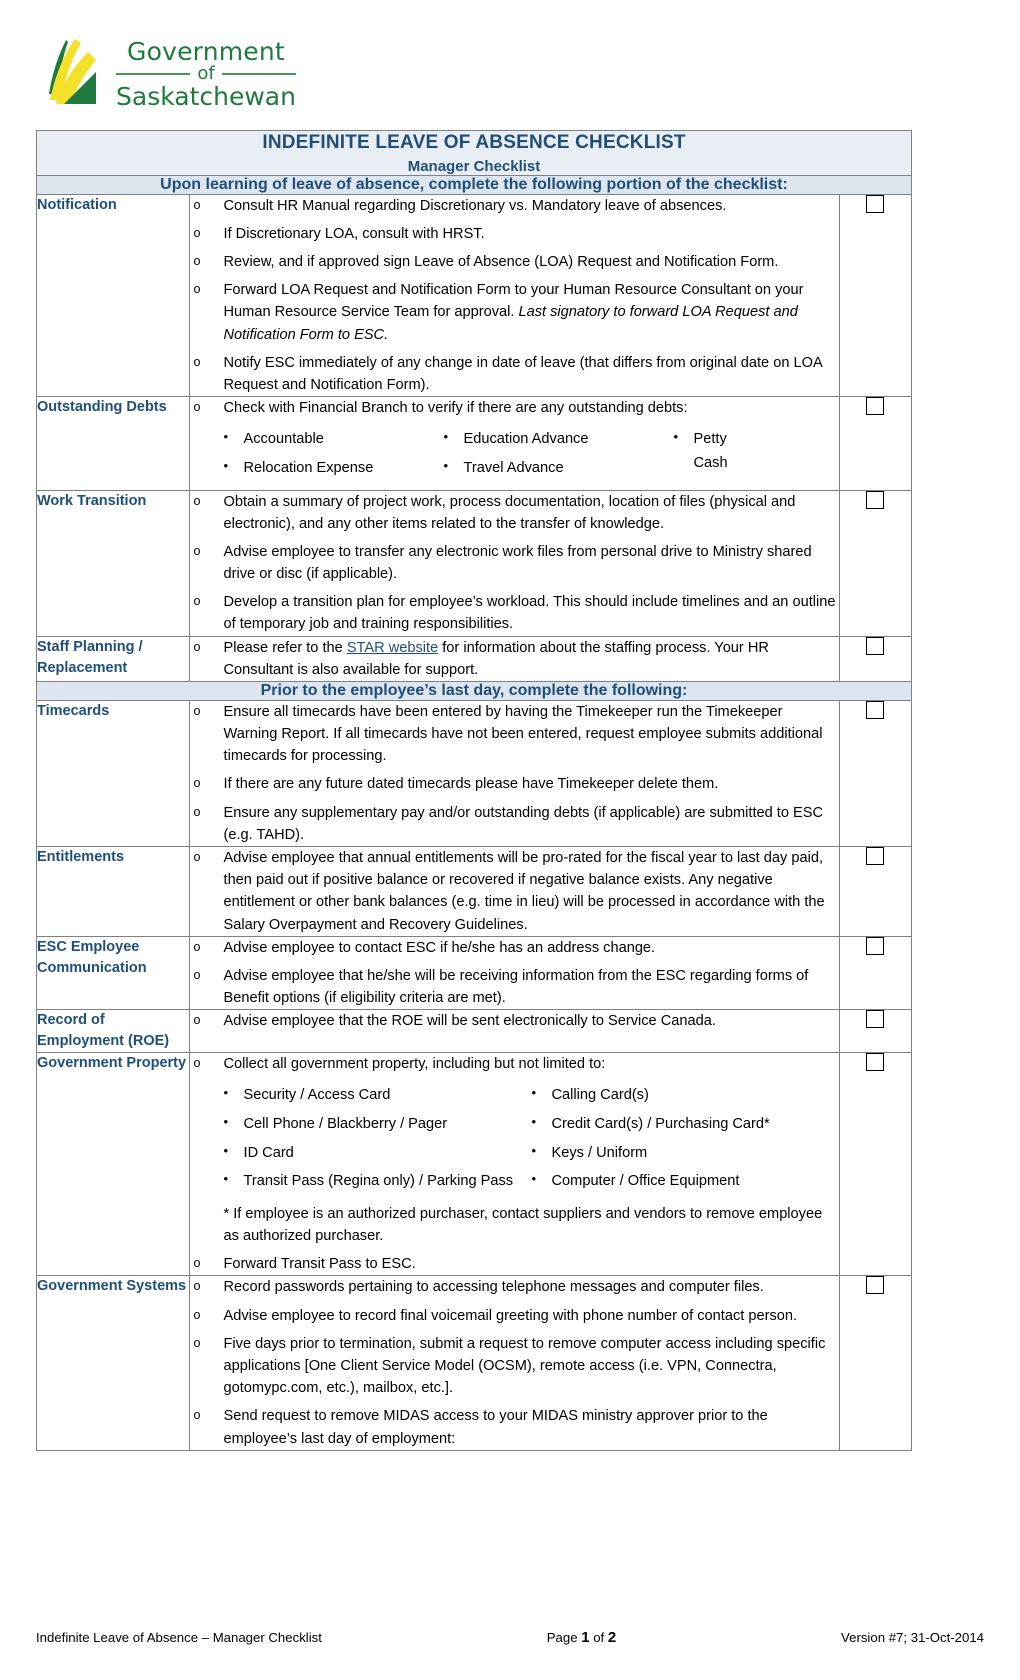 This screenshot has width=1020, height=1680. What do you see at coordinates (513, 467) in the screenshot?
I see `list-item-text: Travel Advance` at bounding box center [513, 467].